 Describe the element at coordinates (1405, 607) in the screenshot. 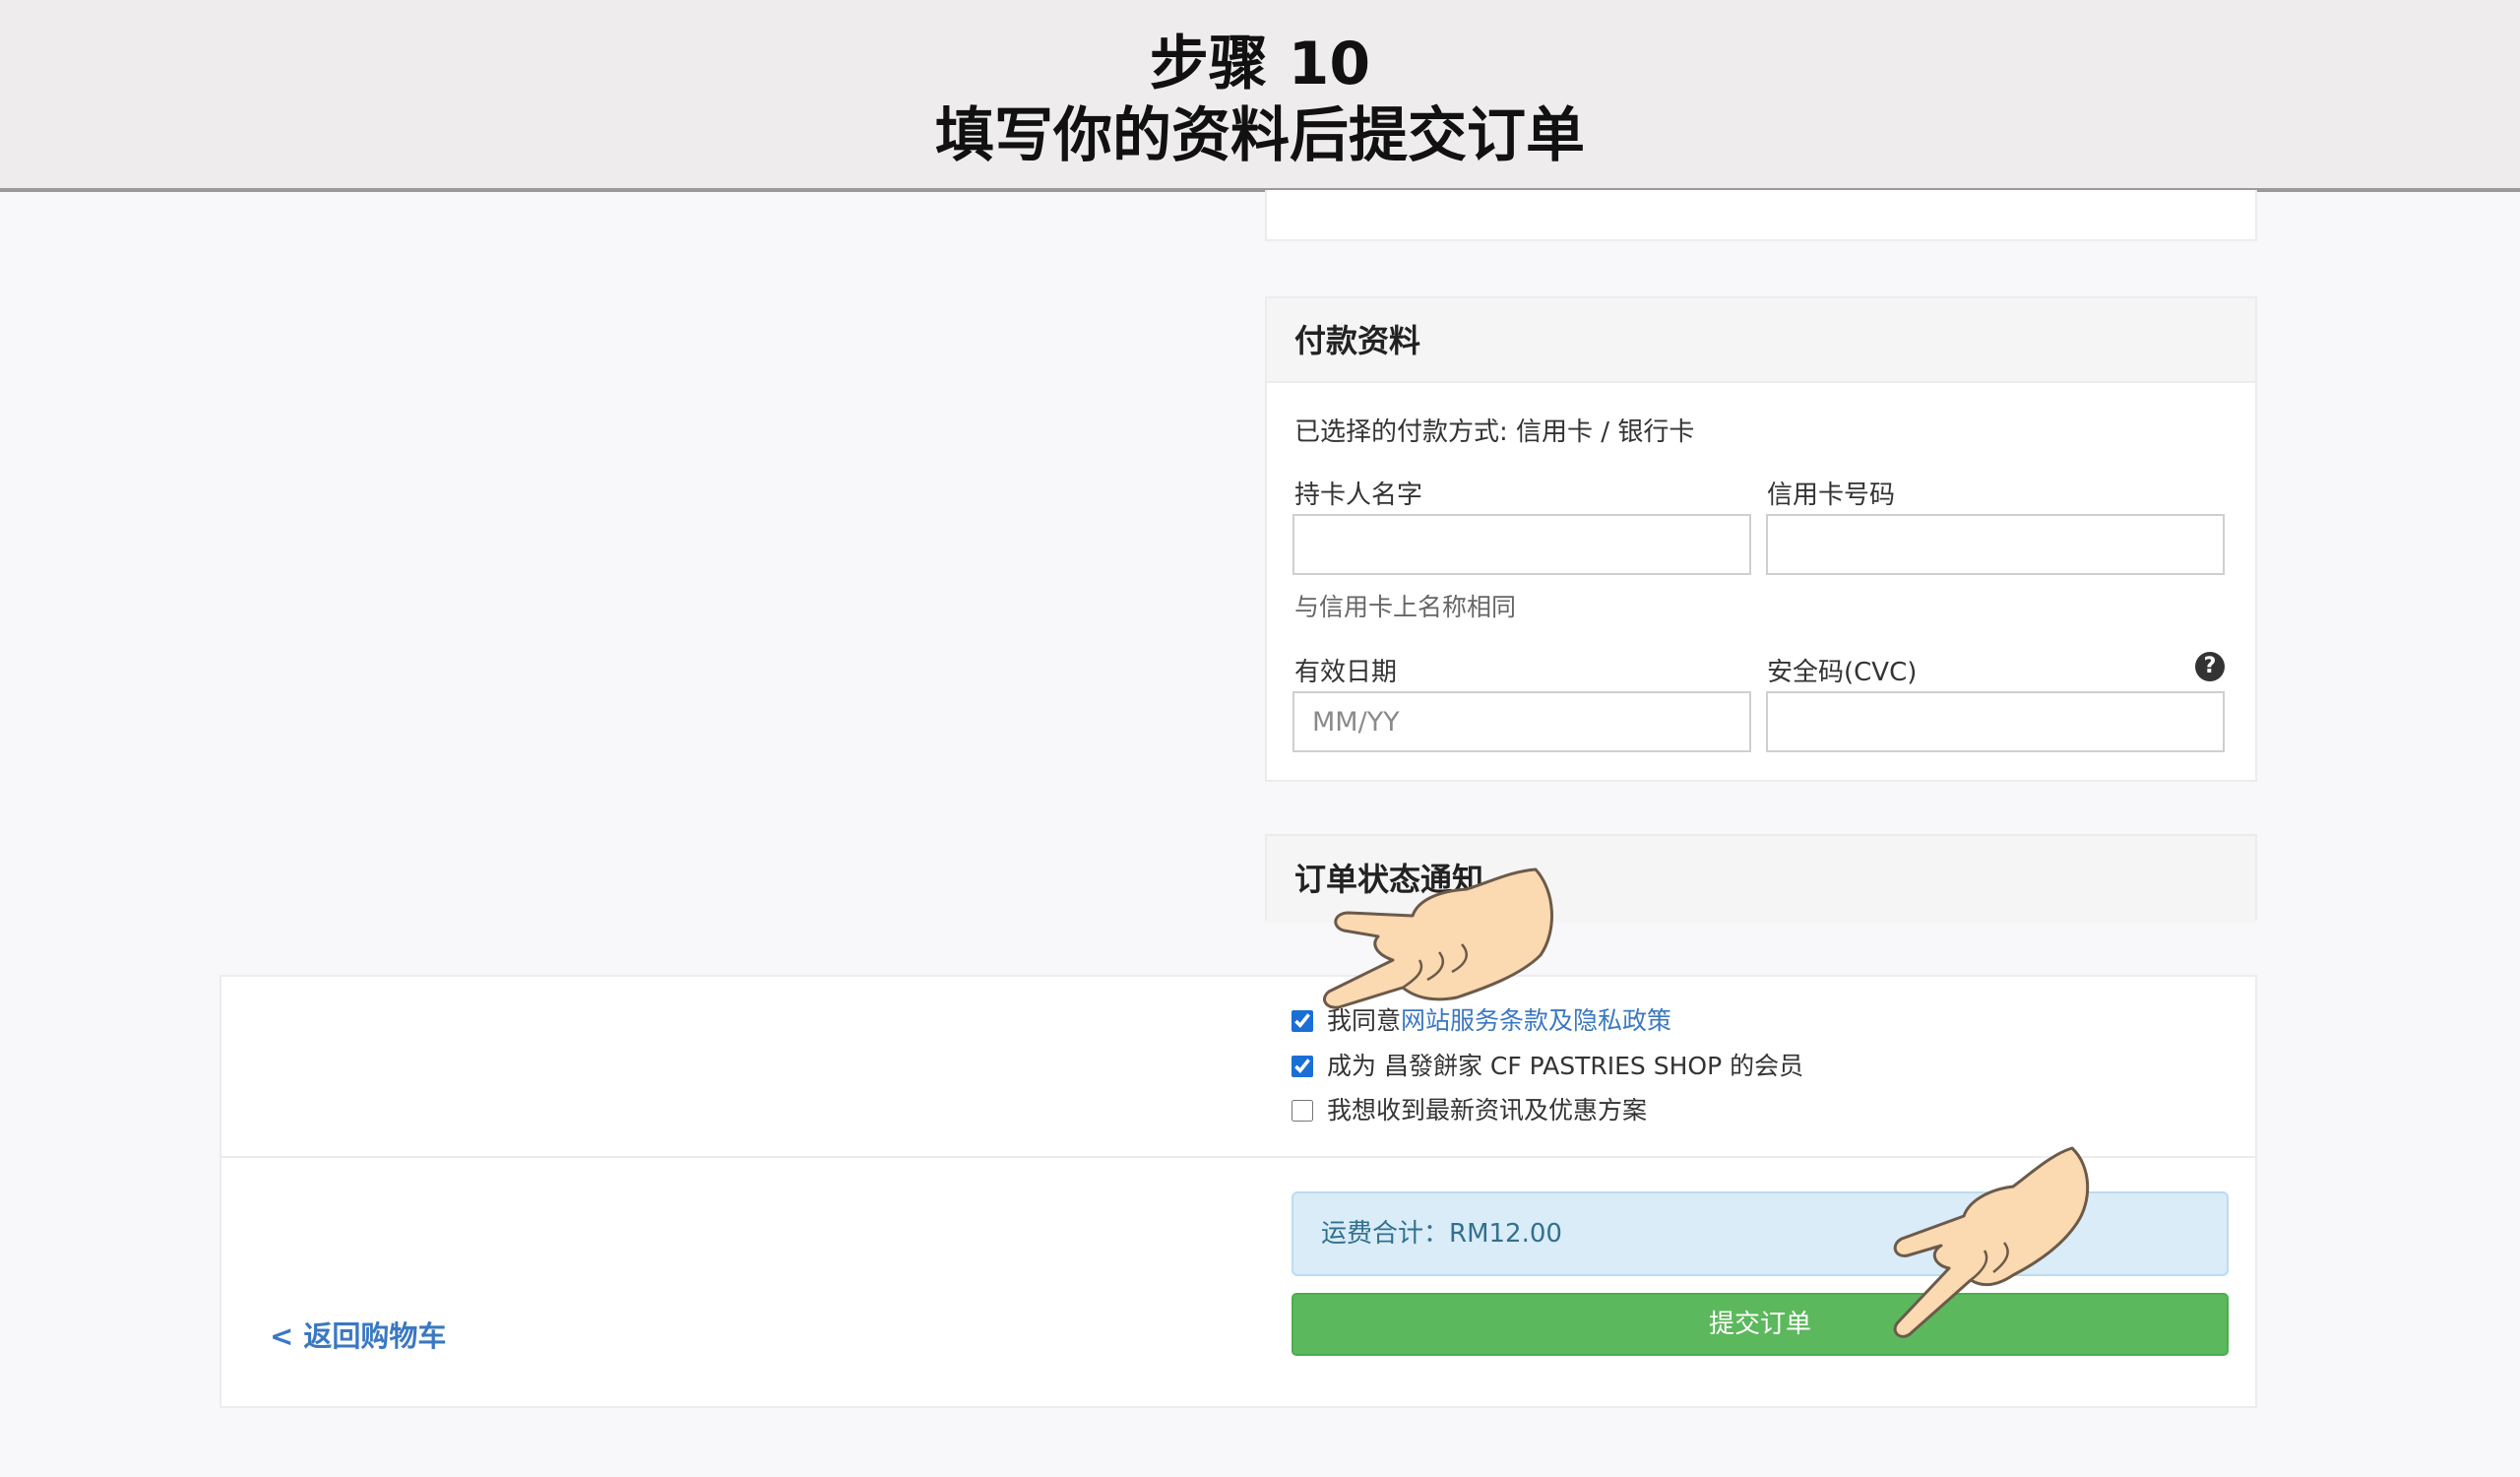

I see `cardholder-hint: 与信用卡上名称相同` at that location.